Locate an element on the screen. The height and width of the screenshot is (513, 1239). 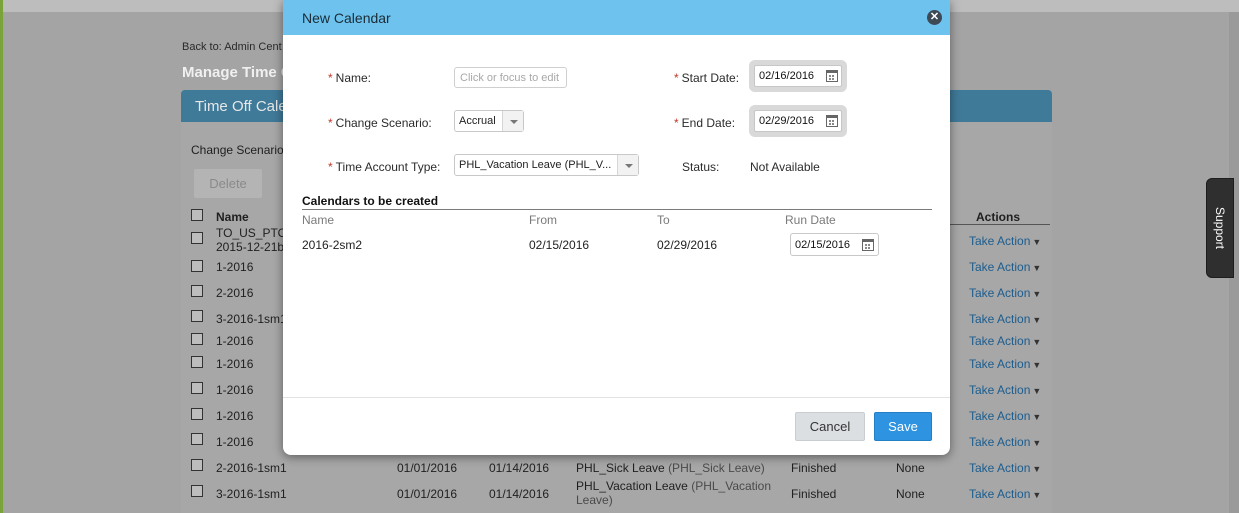
status-value: Not Available is located at coordinates (785, 167).